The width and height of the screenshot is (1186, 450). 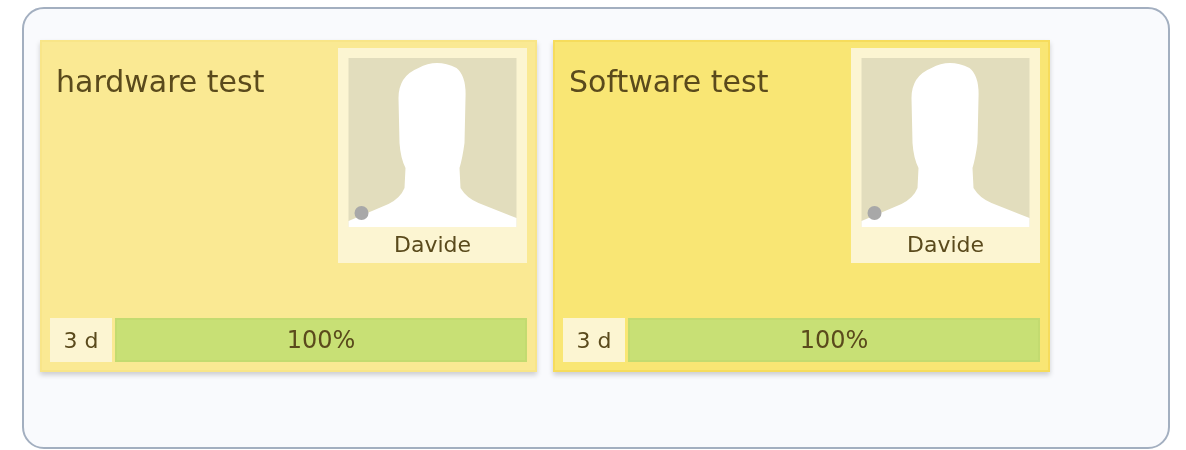 I want to click on task-title: hardware test, so click(x=160, y=82).